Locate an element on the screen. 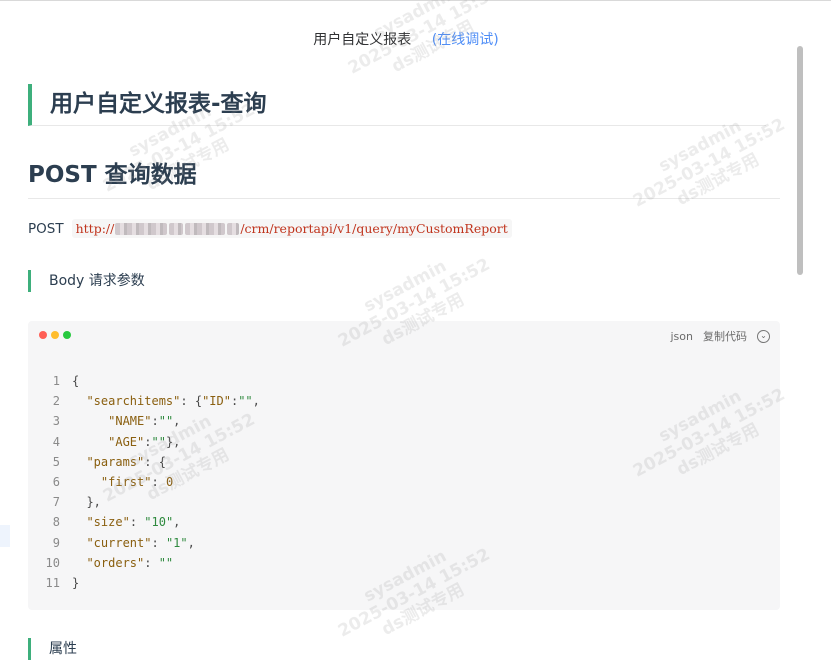 The height and width of the screenshot is (660, 831). code-token: "orders" is located at coordinates (115, 562).